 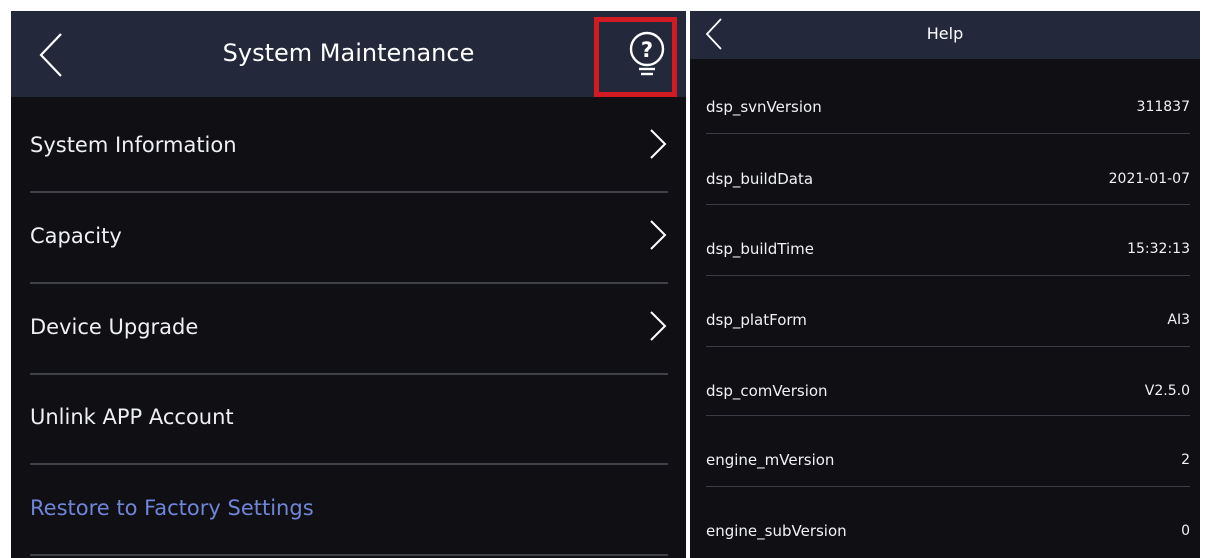 I want to click on menu-item-restore-factory-settings: Restore to Factory Settings, so click(x=348, y=509).